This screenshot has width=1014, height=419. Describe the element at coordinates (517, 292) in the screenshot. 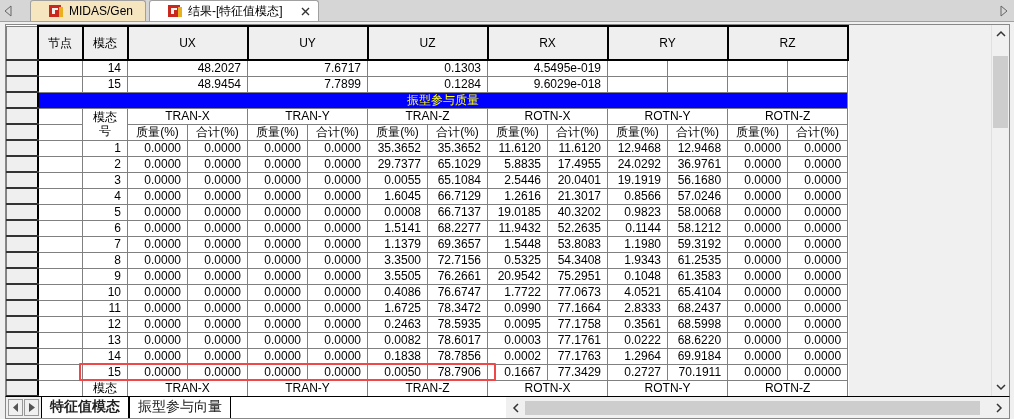

I see `table-cell: 1.7722` at that location.